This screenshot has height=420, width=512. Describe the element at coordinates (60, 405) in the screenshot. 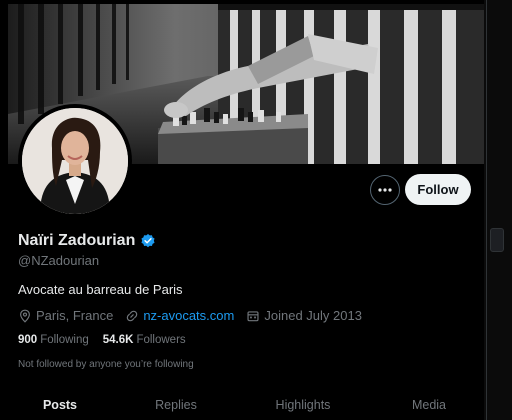

I see `tab-posts: Posts` at that location.